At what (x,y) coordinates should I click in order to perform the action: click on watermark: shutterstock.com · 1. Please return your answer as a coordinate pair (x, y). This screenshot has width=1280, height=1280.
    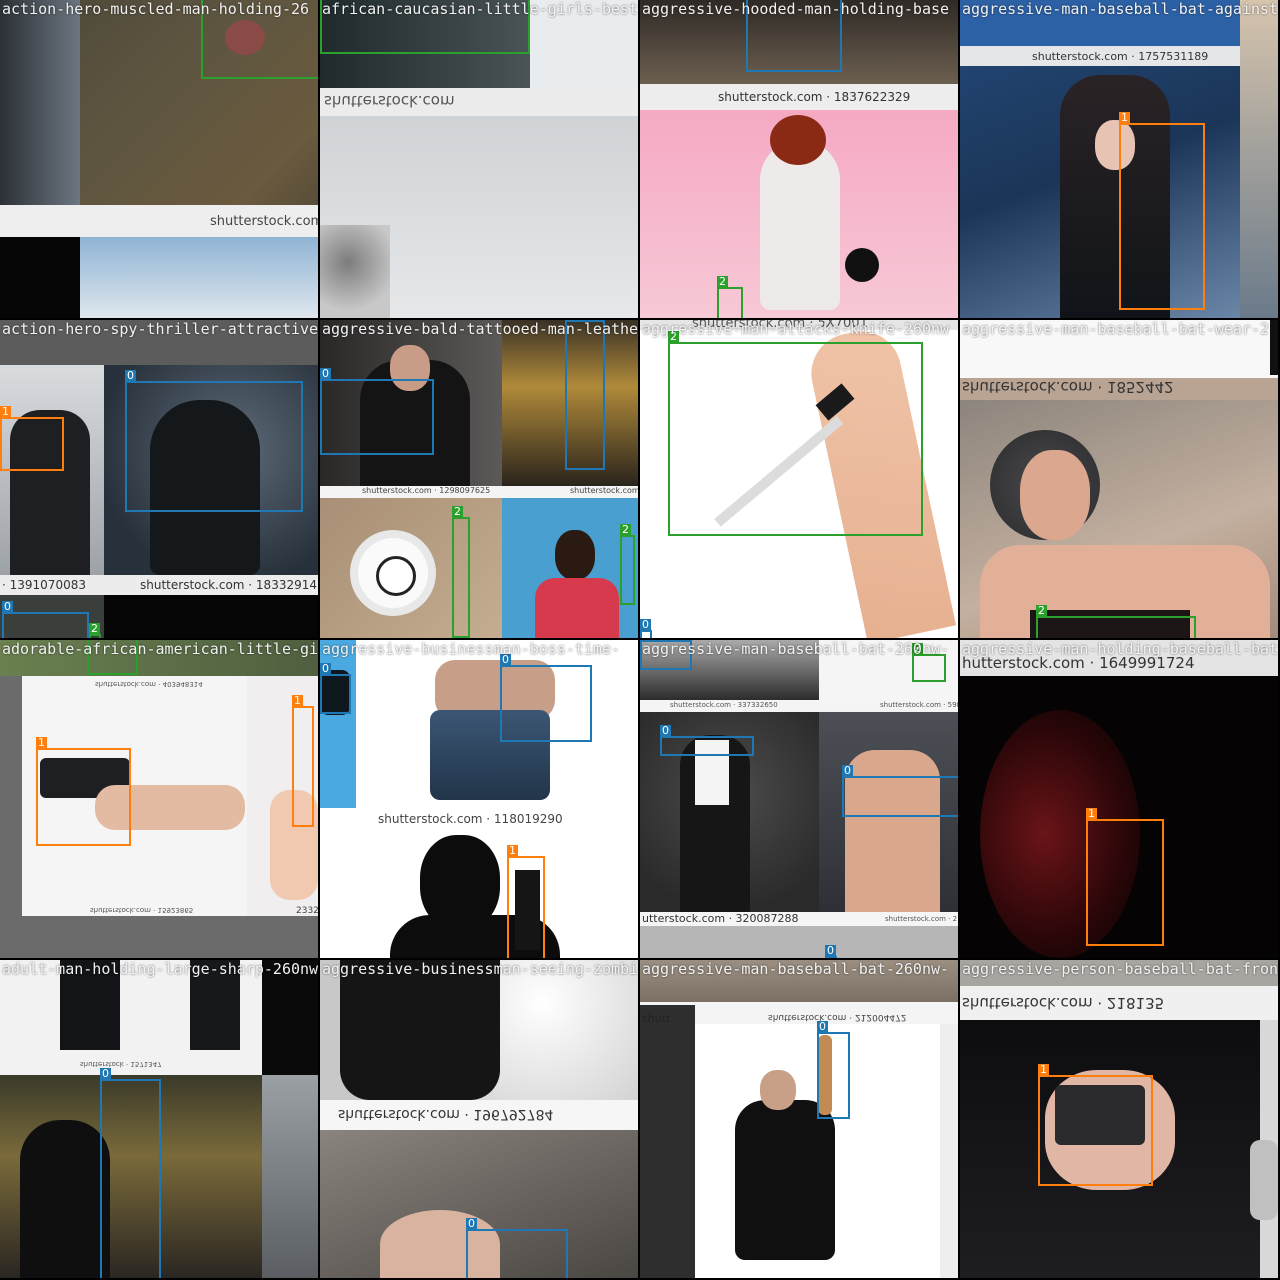
    Looking at the image, I should click on (264, 221).